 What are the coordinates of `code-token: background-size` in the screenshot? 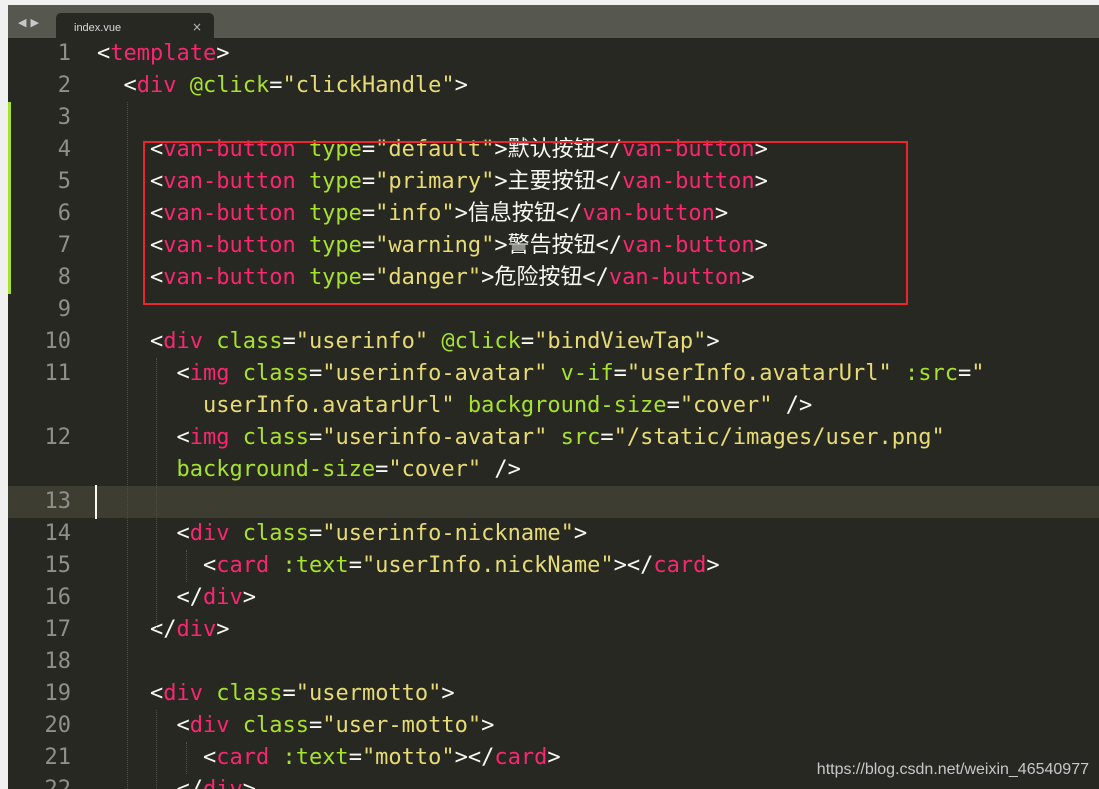 It's located at (567, 405).